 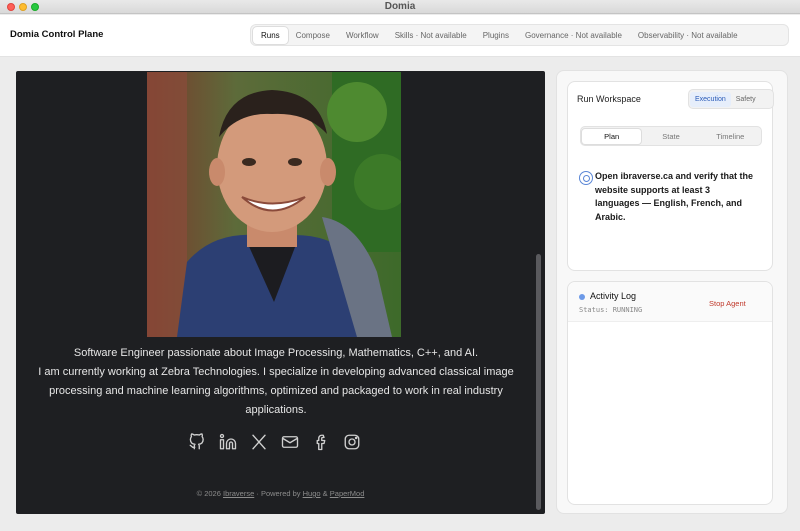 What do you see at coordinates (259, 442) in the screenshot?
I see `x-icon` at bounding box center [259, 442].